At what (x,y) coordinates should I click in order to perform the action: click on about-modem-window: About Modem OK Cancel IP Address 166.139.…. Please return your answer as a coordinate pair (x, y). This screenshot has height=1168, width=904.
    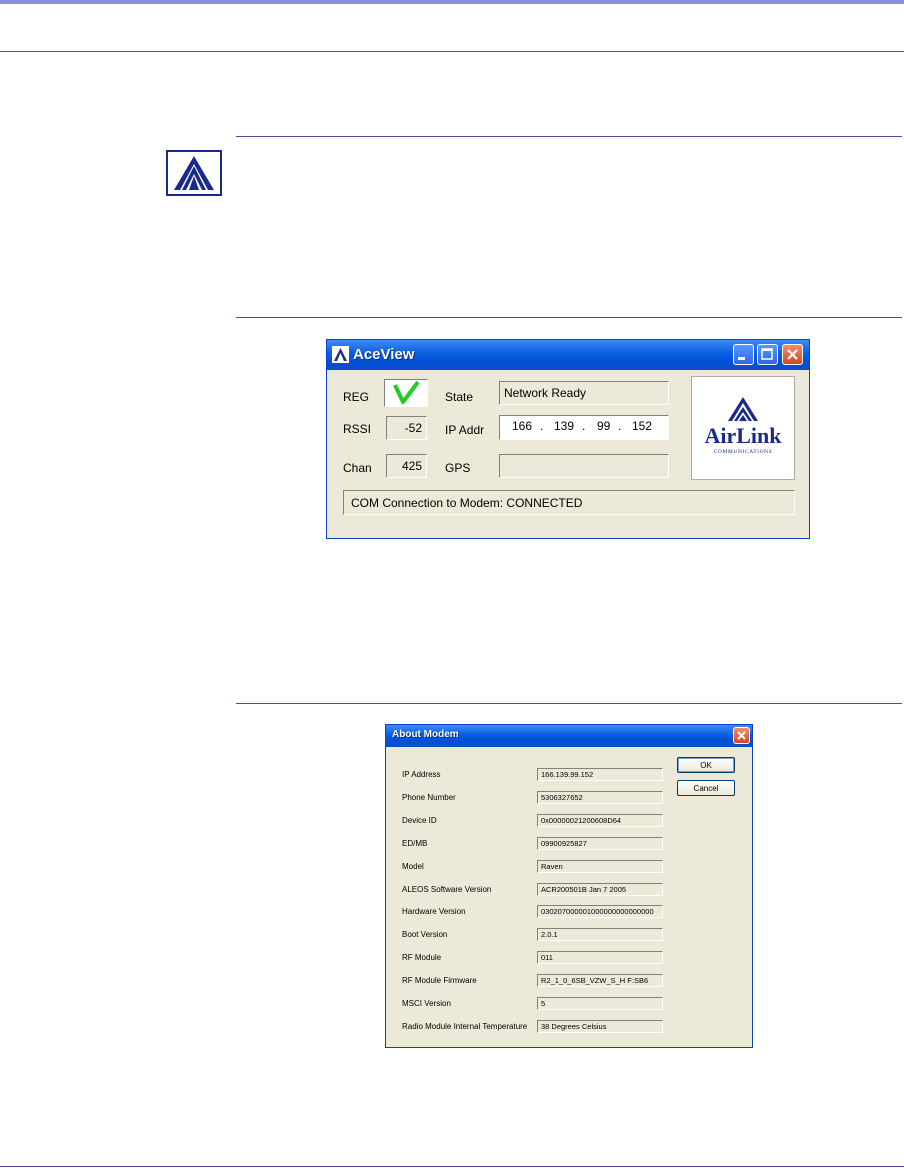
    Looking at the image, I should click on (569, 886).